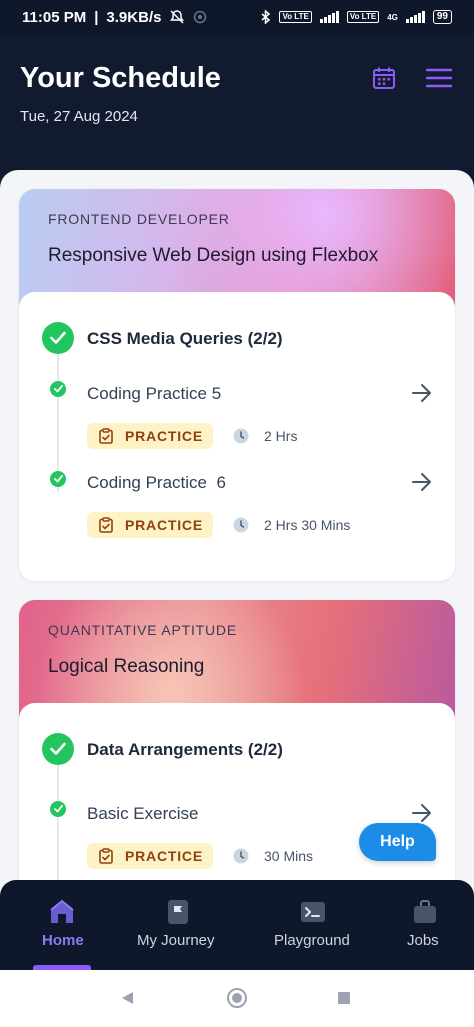 This screenshot has height=1027, width=474. I want to click on nav-label-my-journey: My Journey, so click(176, 940).